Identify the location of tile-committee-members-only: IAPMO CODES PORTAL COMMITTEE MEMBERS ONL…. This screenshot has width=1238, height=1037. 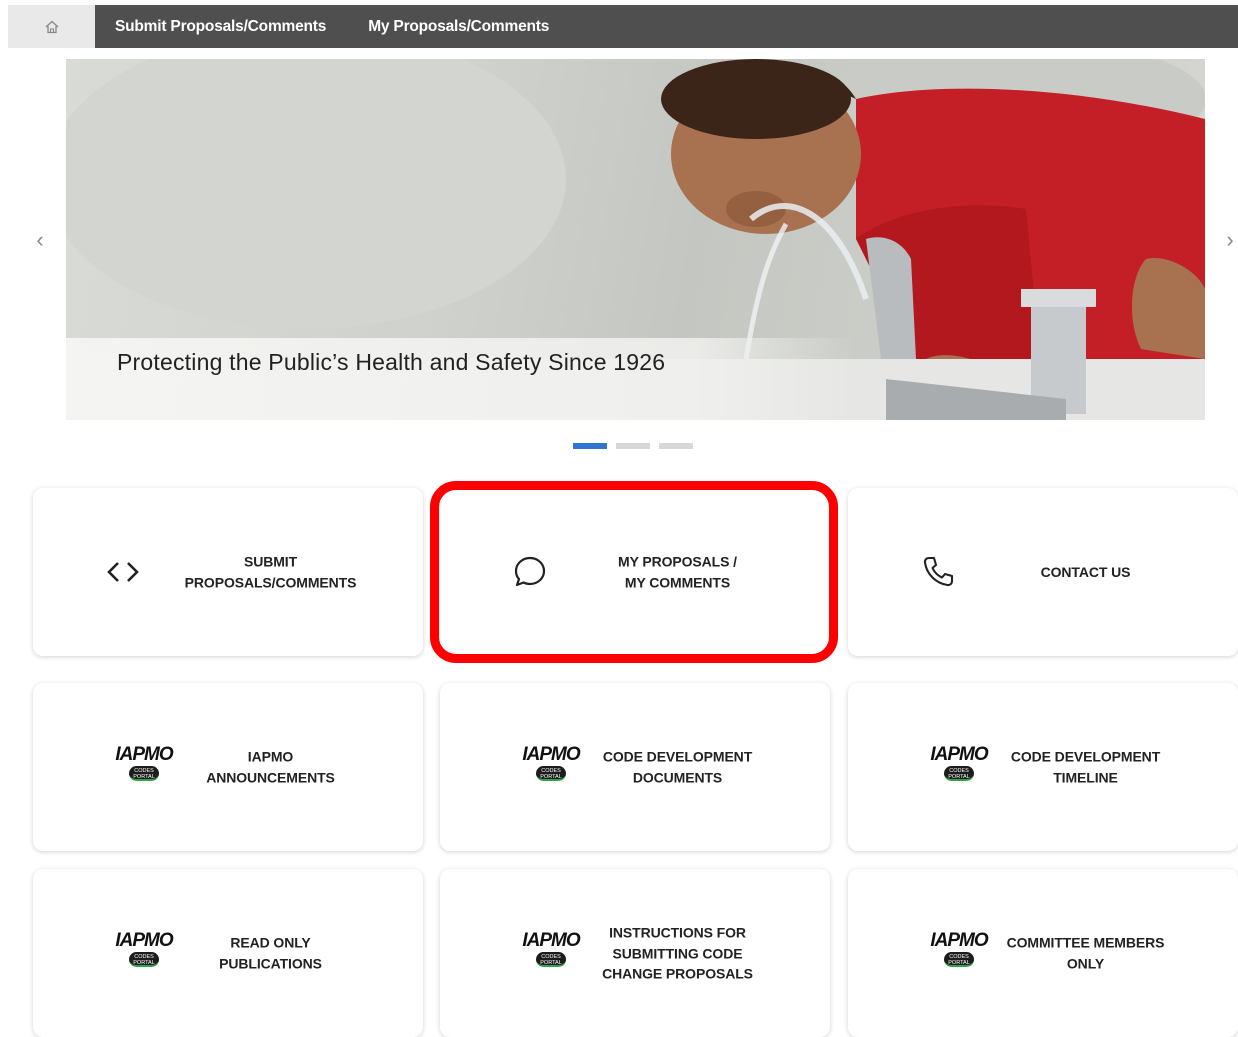
(1043, 953).